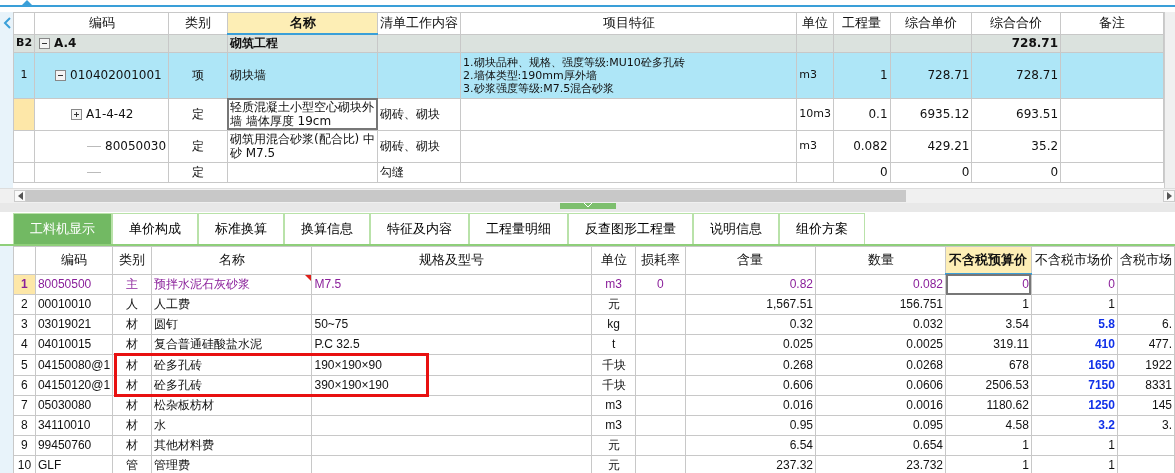  Describe the element at coordinates (931, 23) in the screenshot. I see `column-header: 综合单价` at that location.